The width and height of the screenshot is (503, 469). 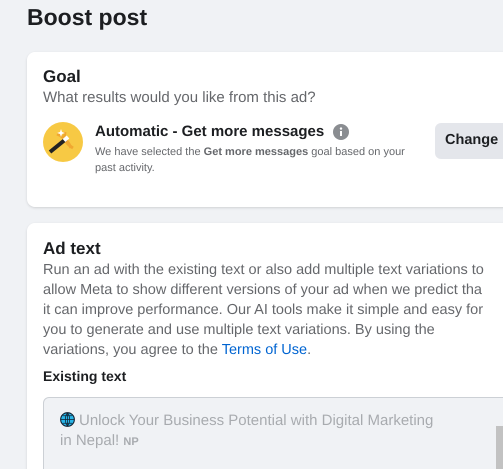 I want to click on section-subtitle: What results would you like from this ad?, so click(x=179, y=98).